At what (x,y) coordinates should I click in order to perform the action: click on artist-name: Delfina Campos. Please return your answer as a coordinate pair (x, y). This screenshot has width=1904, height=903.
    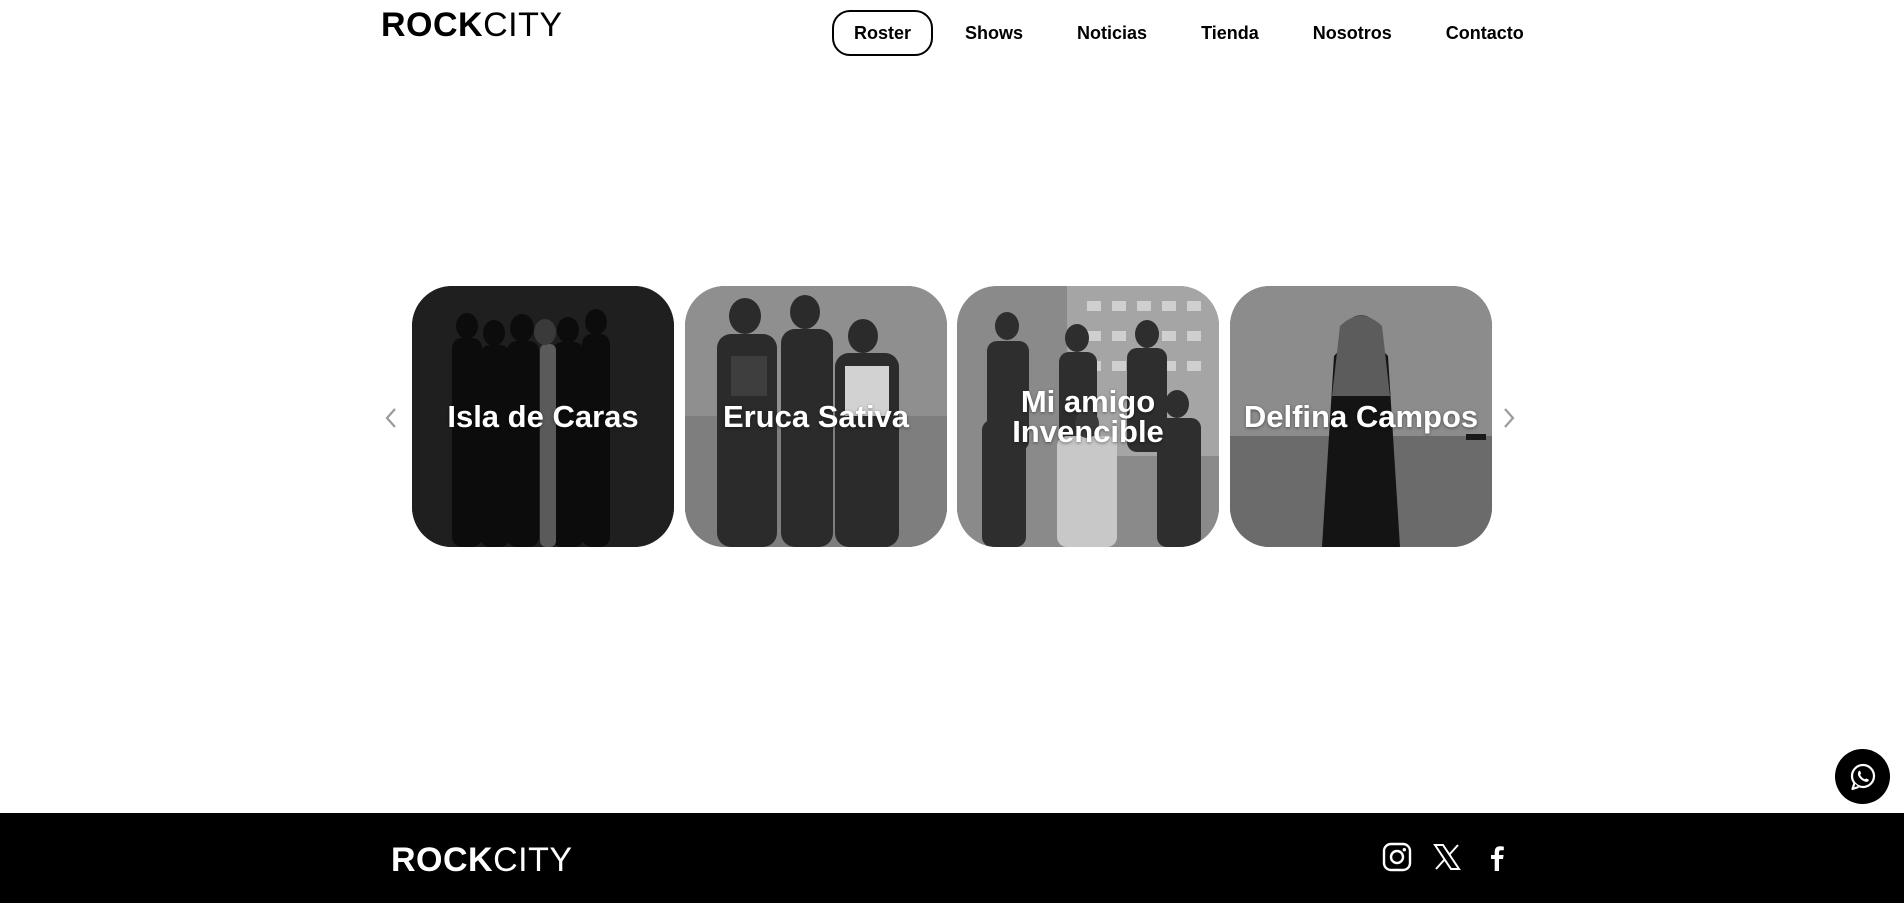
    Looking at the image, I should click on (1361, 416).